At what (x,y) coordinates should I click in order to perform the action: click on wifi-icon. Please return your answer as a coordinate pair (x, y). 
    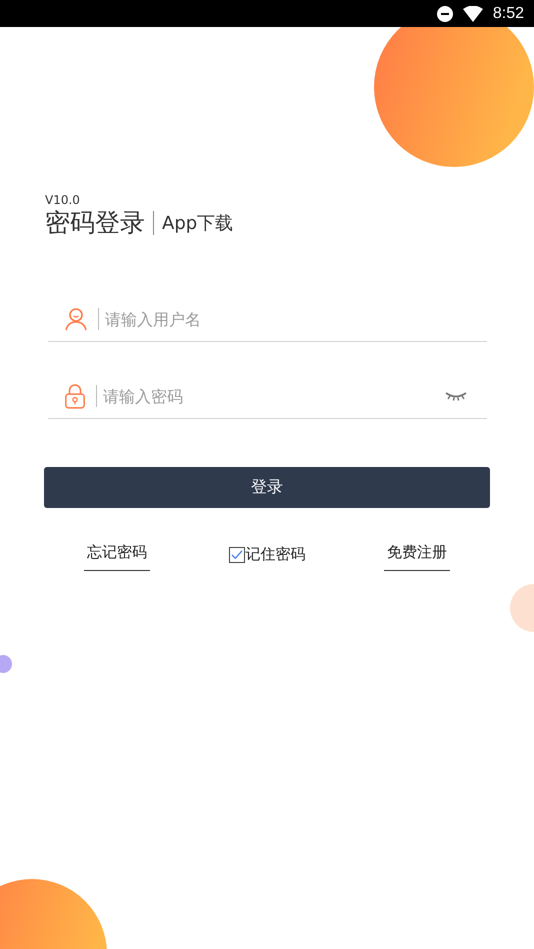
    Looking at the image, I should click on (472, 14).